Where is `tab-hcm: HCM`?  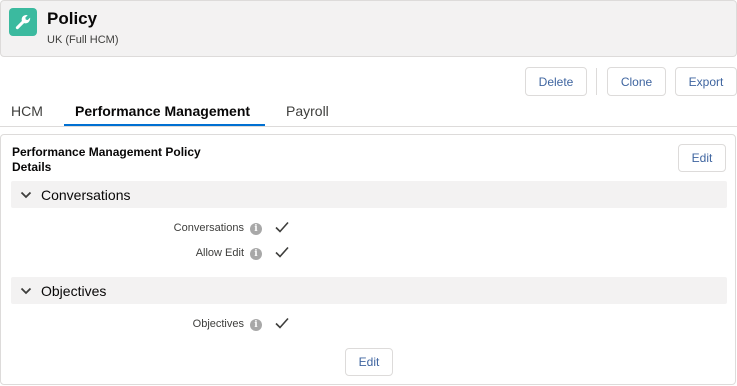
tab-hcm: HCM is located at coordinates (27, 111).